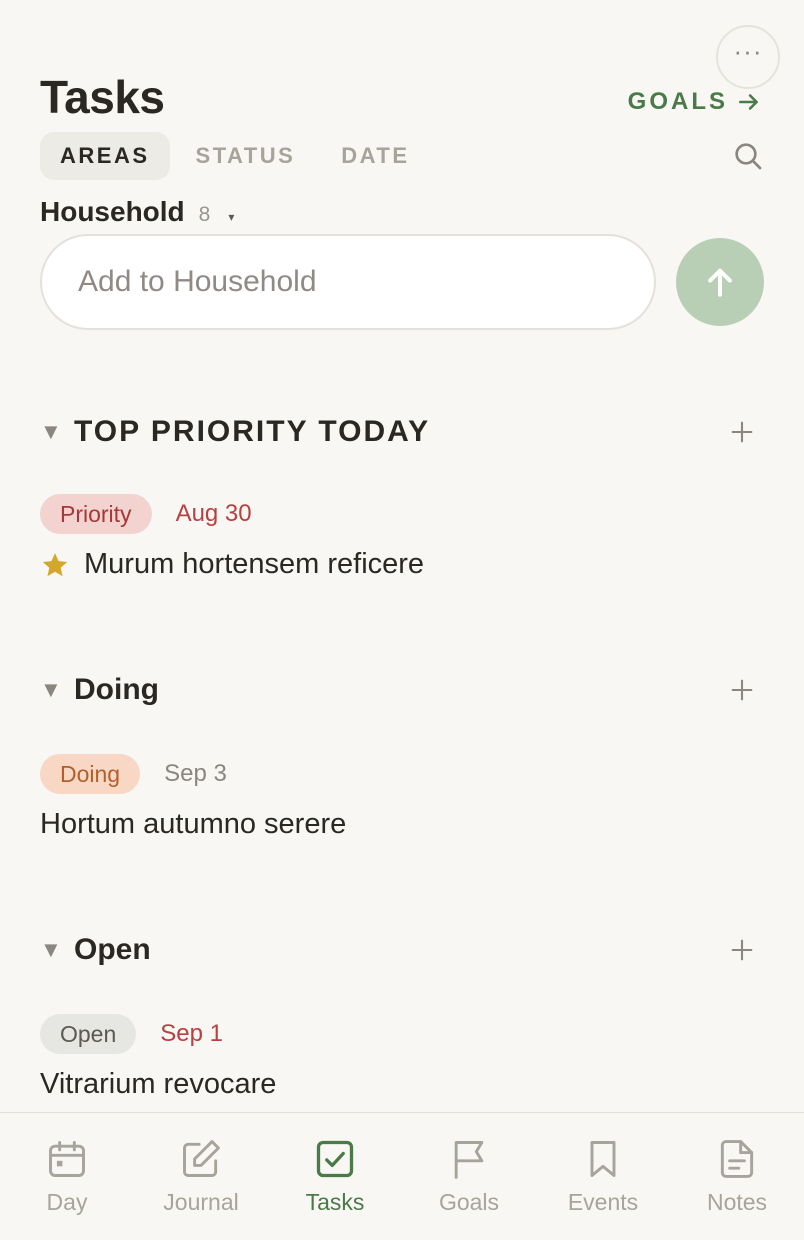  I want to click on flag-icon, so click(469, 1160).